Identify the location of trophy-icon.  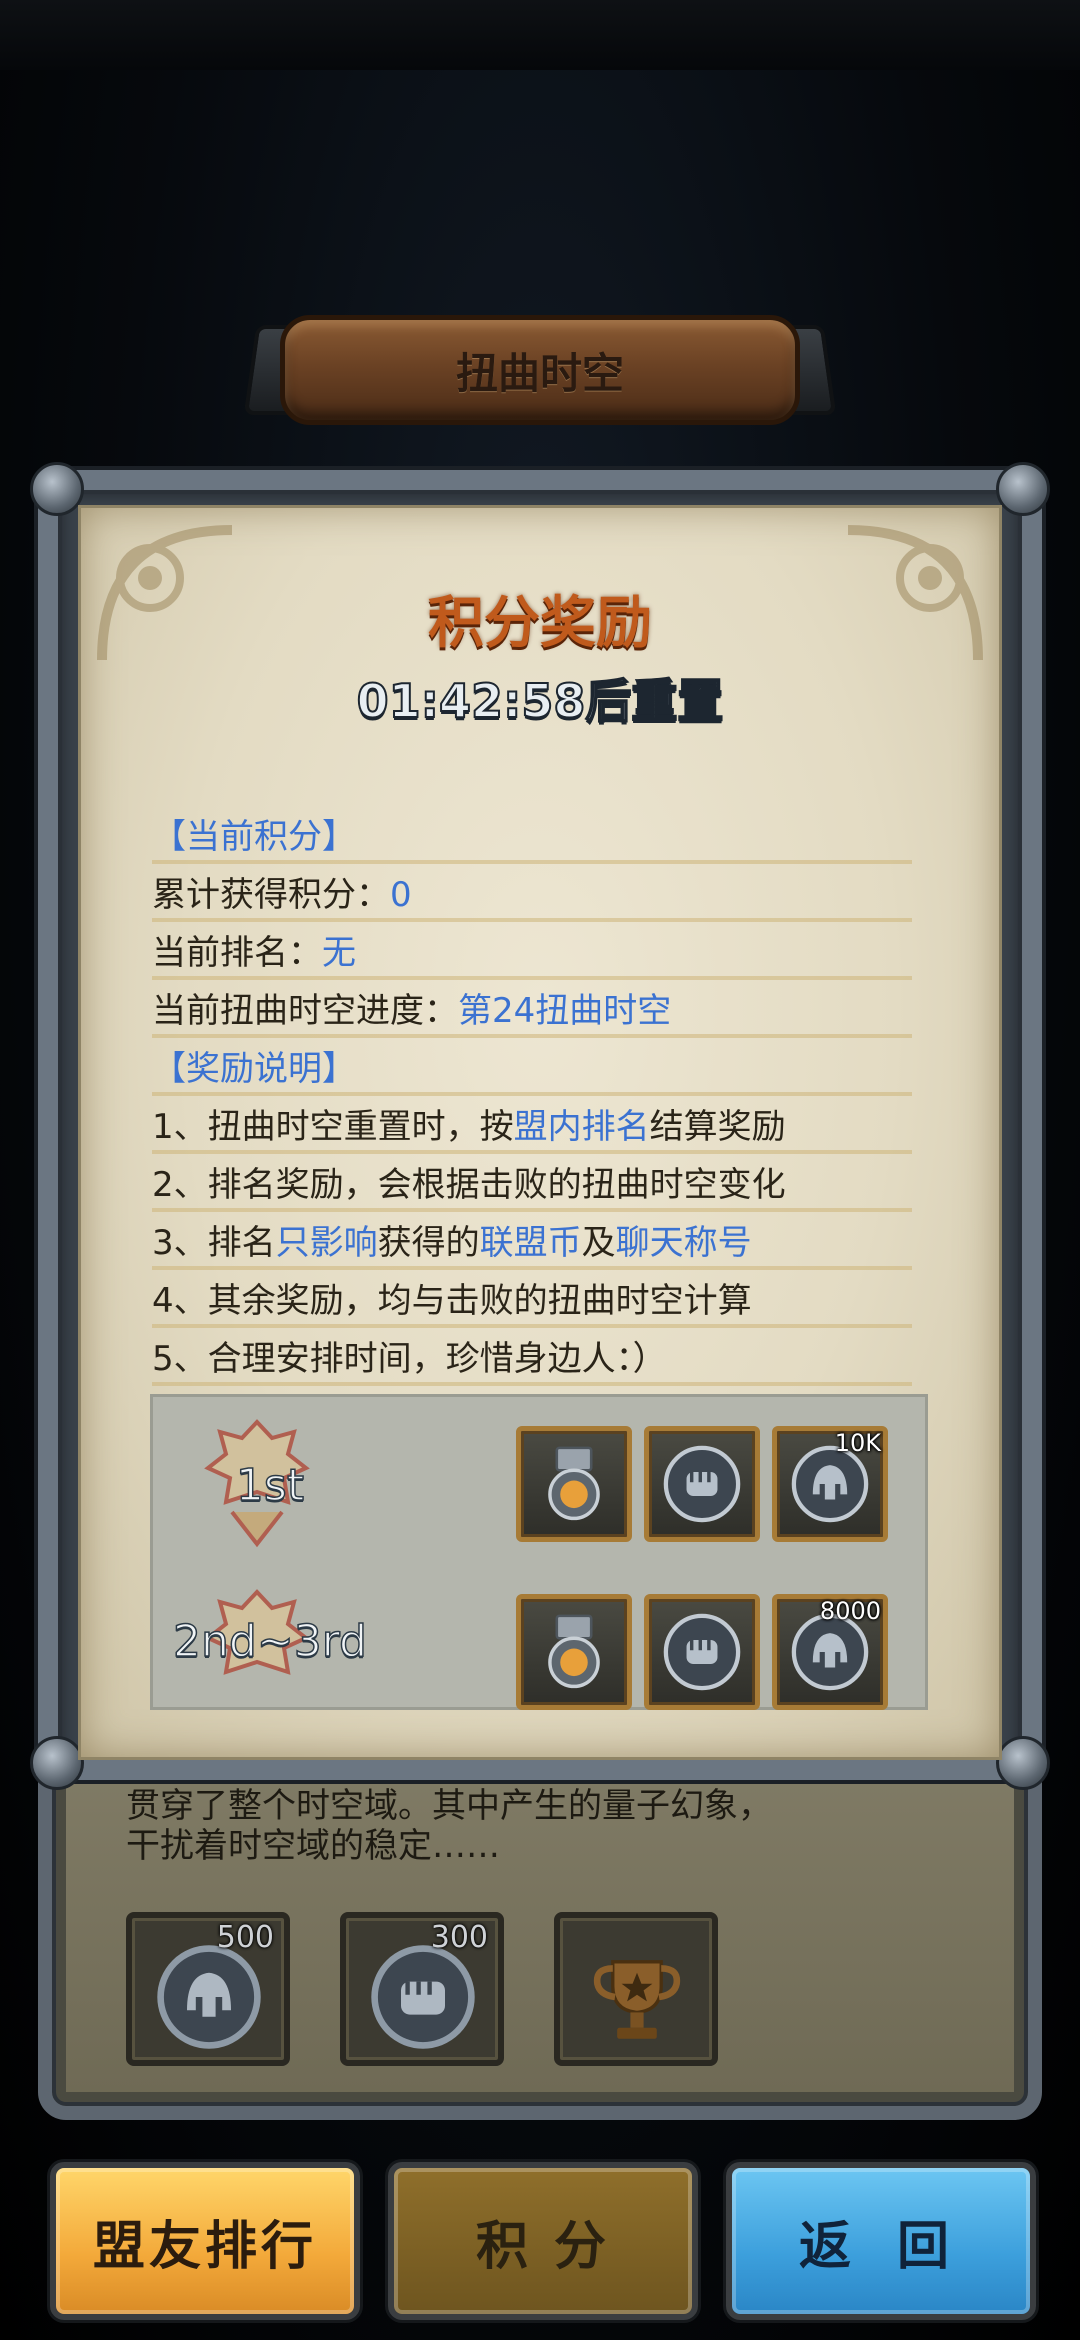
(637, 1999).